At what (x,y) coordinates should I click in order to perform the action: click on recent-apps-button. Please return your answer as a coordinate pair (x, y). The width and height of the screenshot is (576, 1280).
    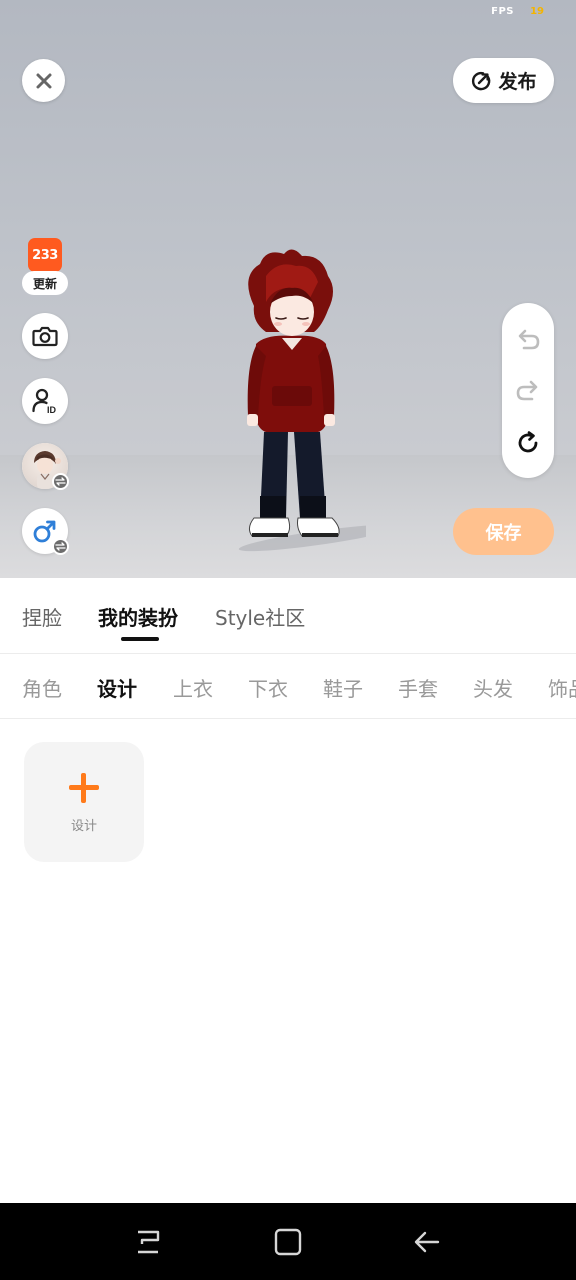
    Looking at the image, I should click on (149, 1242).